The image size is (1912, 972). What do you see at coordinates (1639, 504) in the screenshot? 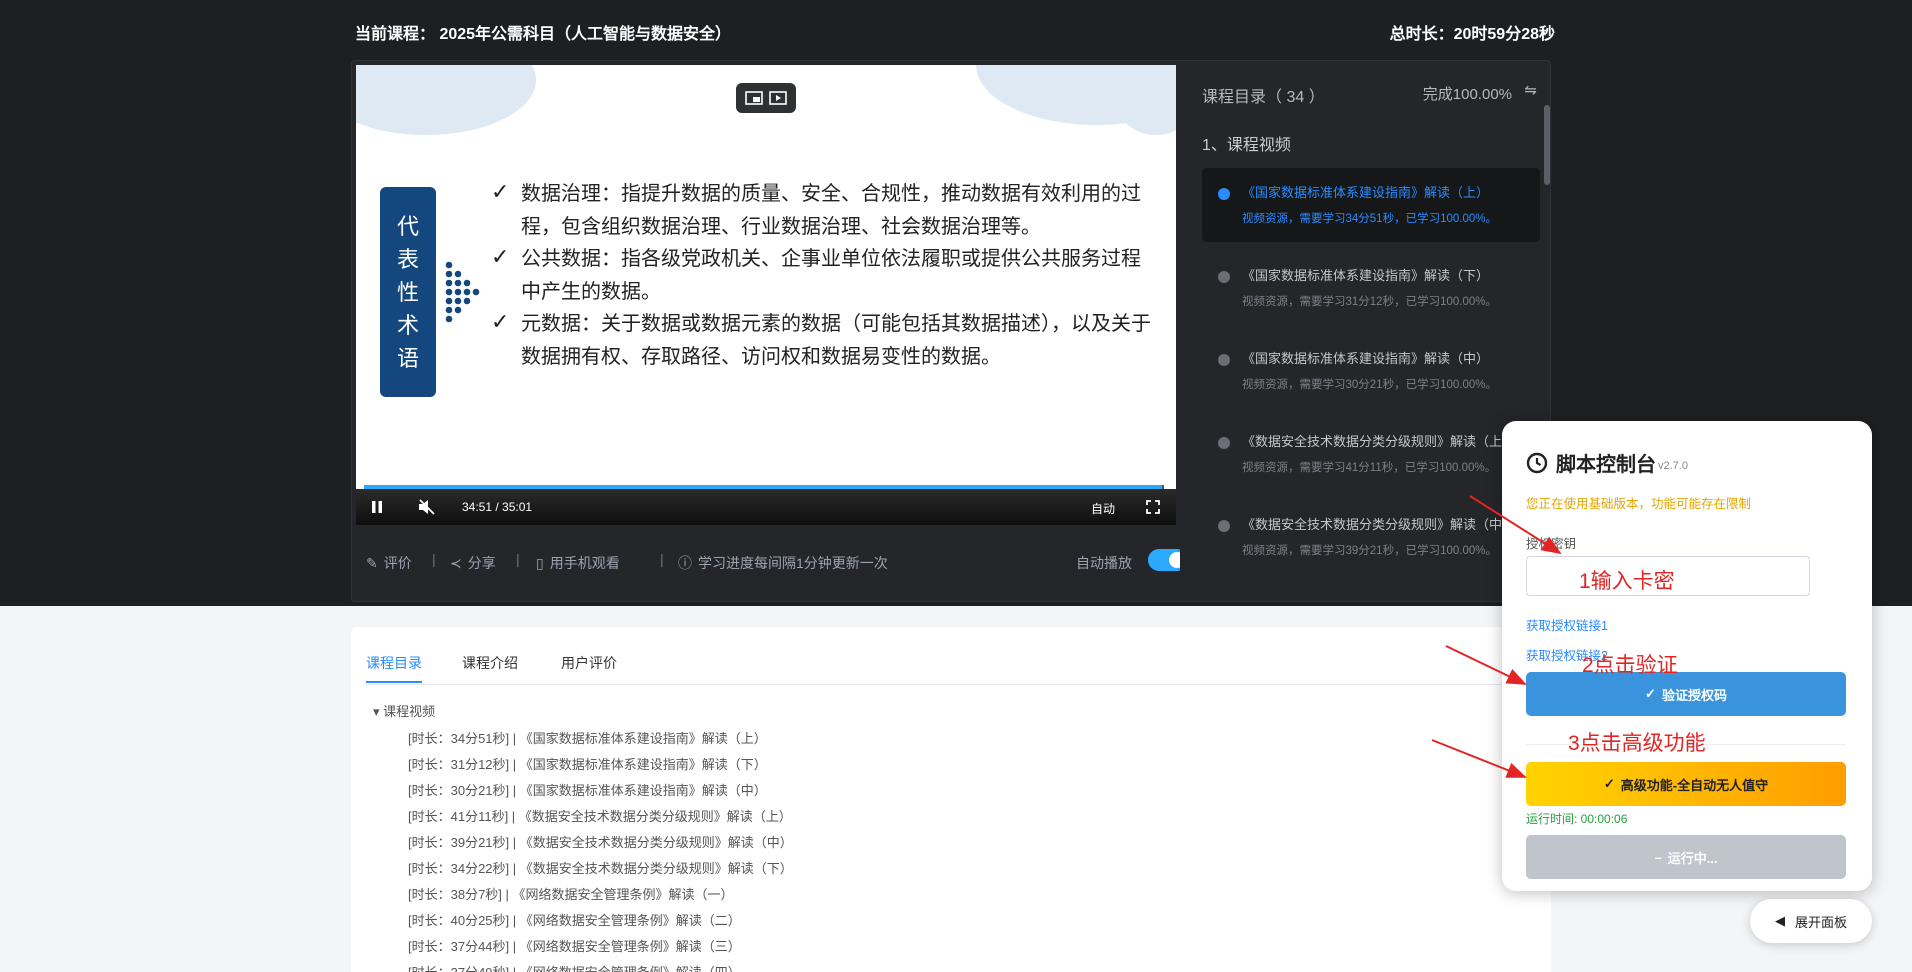
I see `version-warning: 您正在使用基础版本，功能可能存在限制` at bounding box center [1639, 504].